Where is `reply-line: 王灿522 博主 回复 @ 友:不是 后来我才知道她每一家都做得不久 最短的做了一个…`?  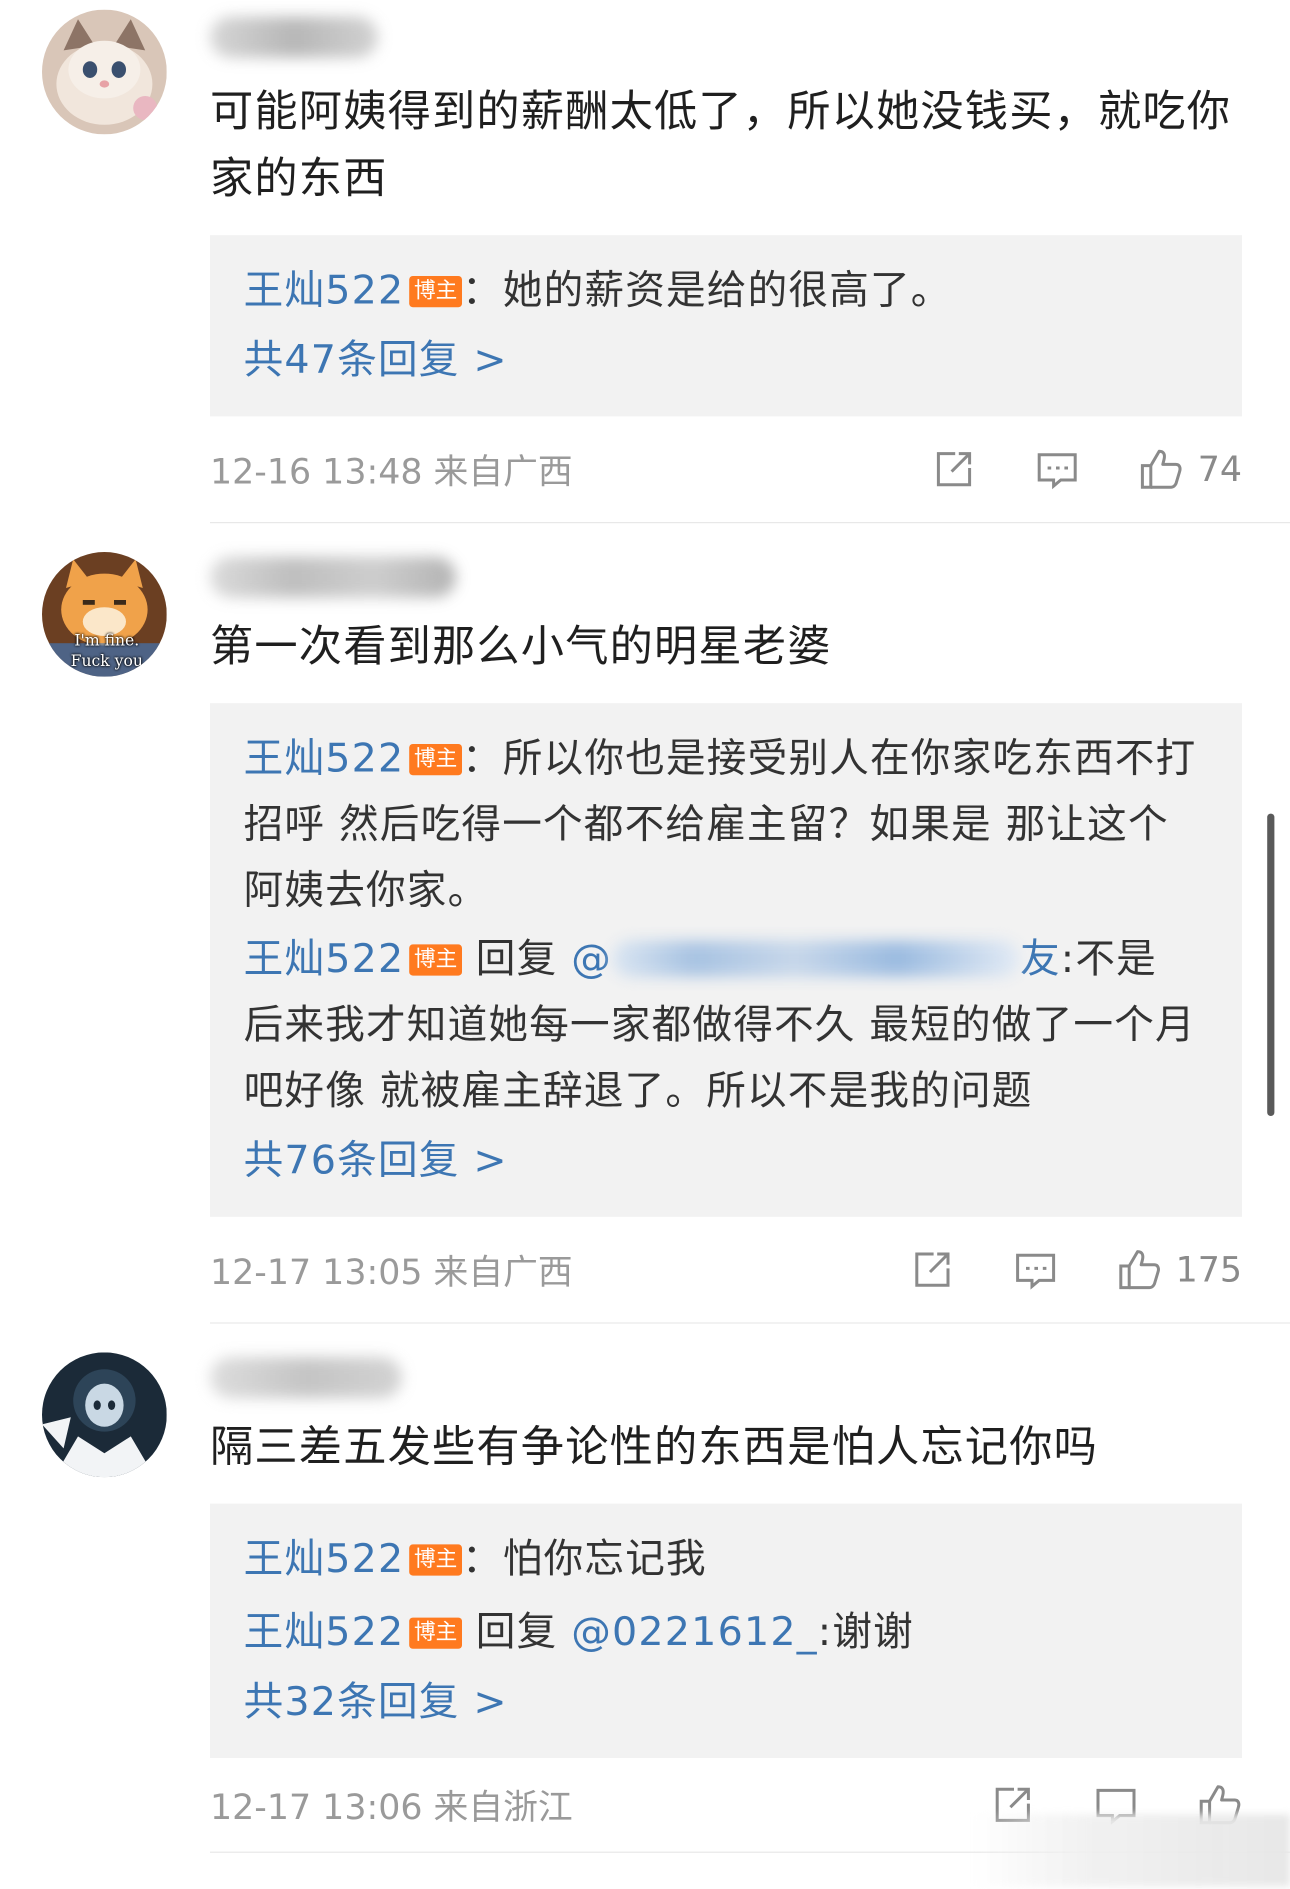 reply-line: 王灿522 博主 回复 @ 友:不是 后来我才知道她每一家都做得不久 最短的做了一个… is located at coordinates (726, 1024).